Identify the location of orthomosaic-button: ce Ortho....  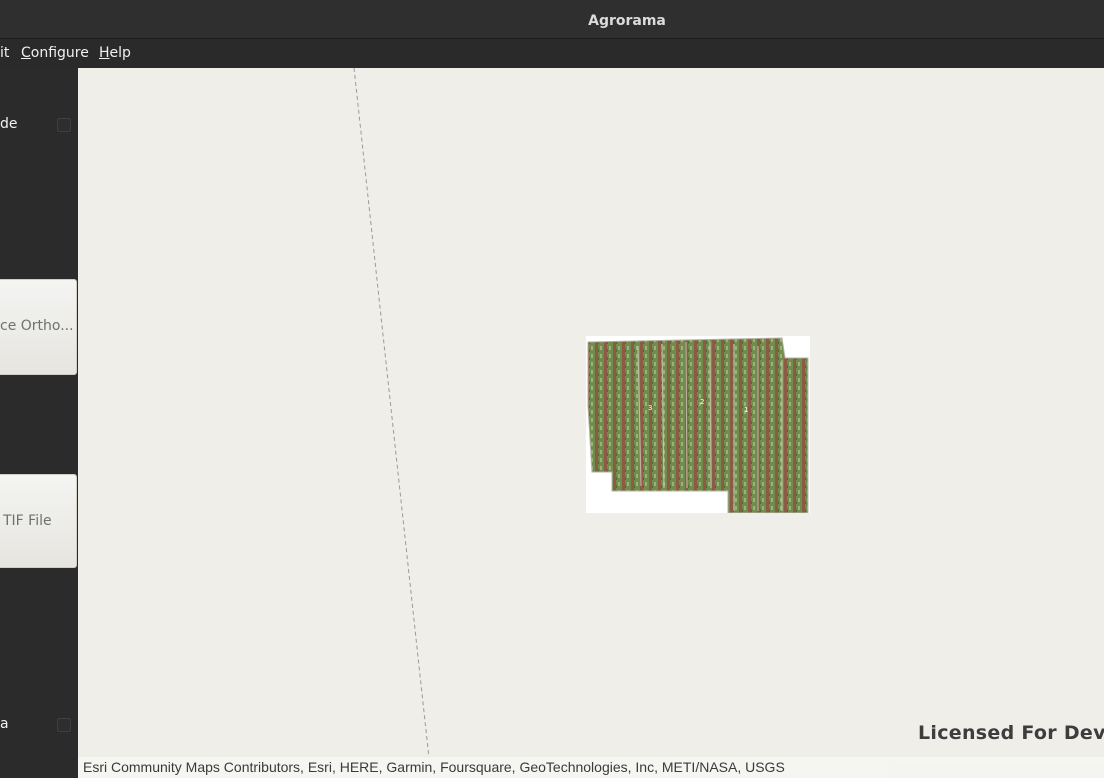
(38, 327).